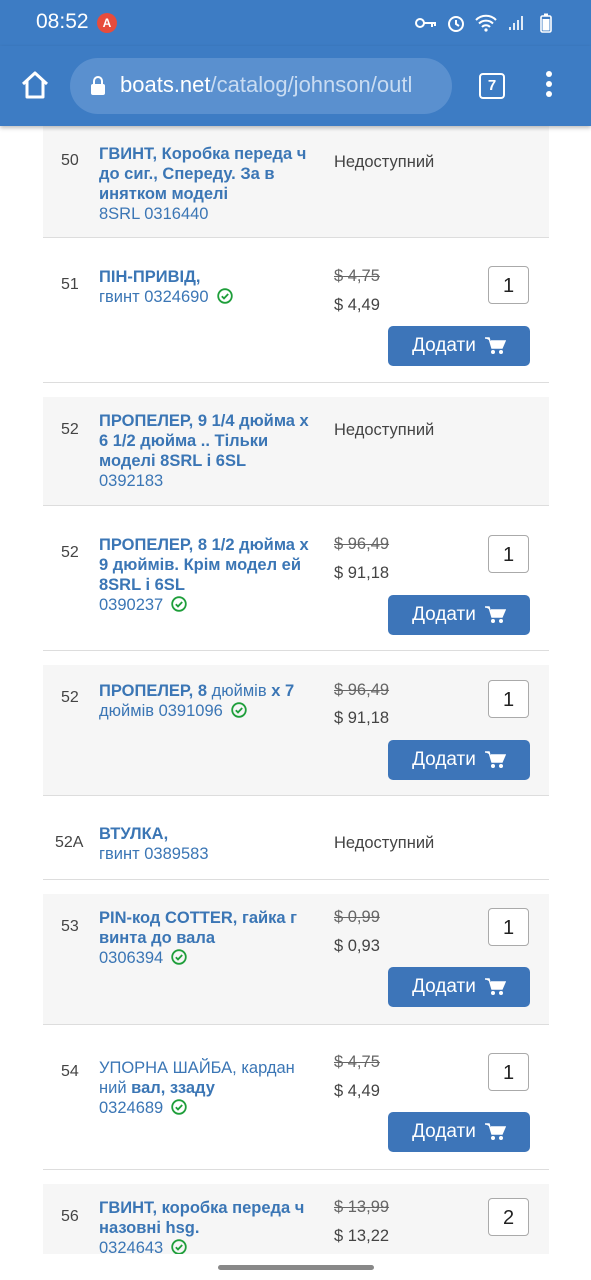 The height and width of the screenshot is (1280, 591). I want to click on overflow-menu-icon, so click(549, 86).